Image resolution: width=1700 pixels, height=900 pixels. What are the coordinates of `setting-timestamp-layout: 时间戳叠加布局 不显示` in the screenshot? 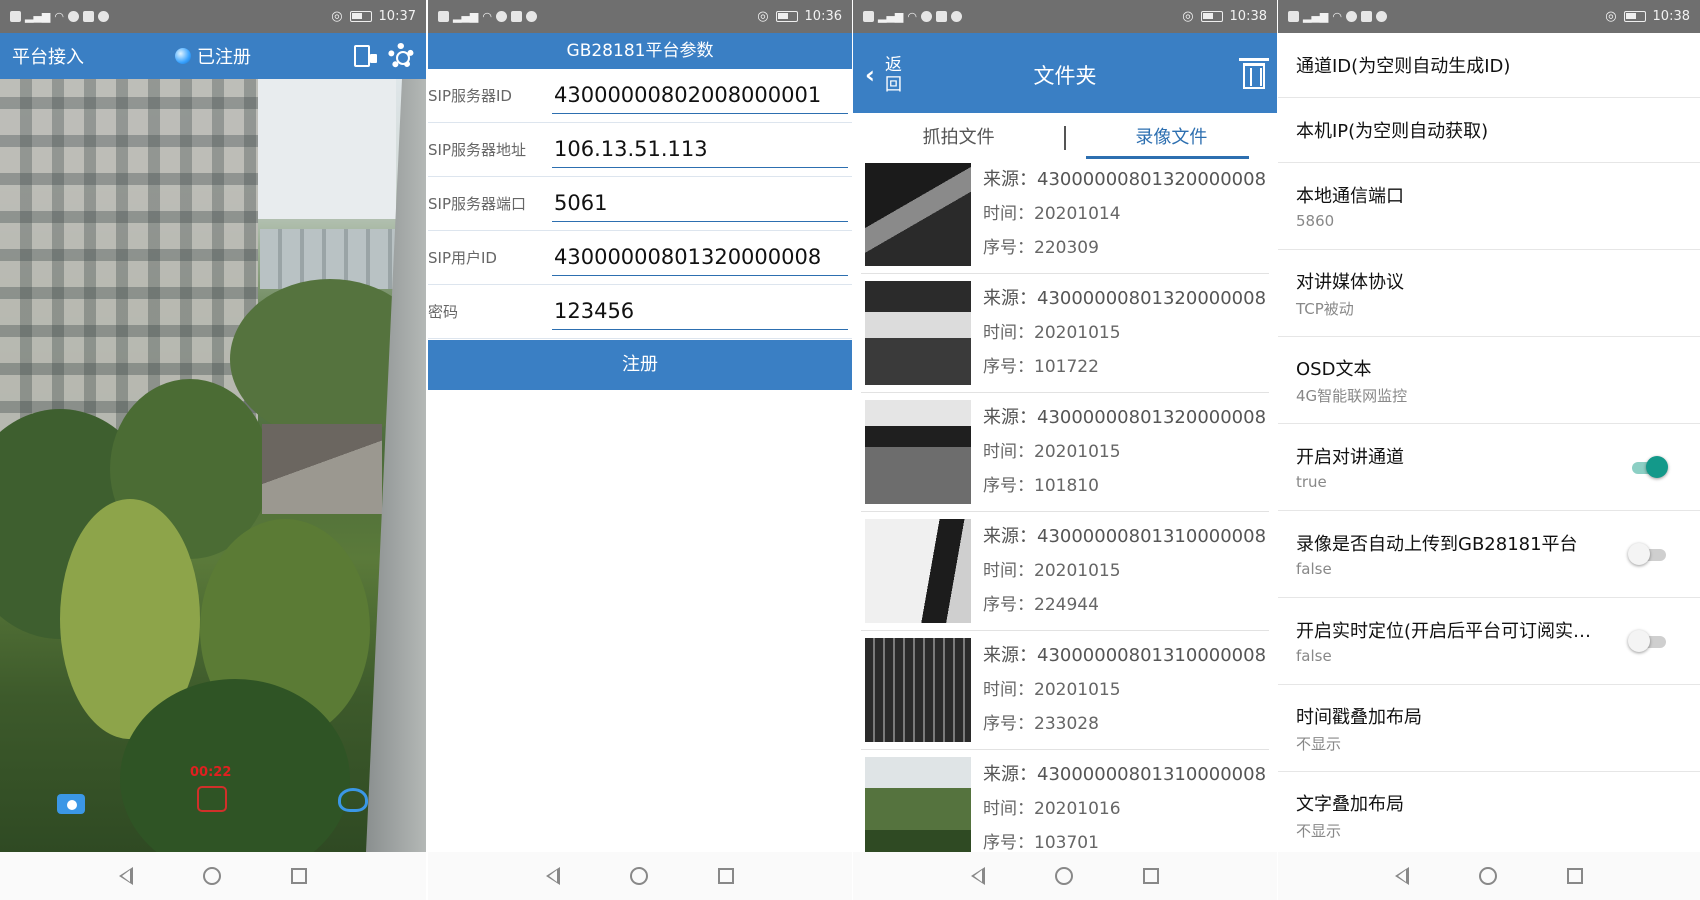 It's located at (1489, 728).